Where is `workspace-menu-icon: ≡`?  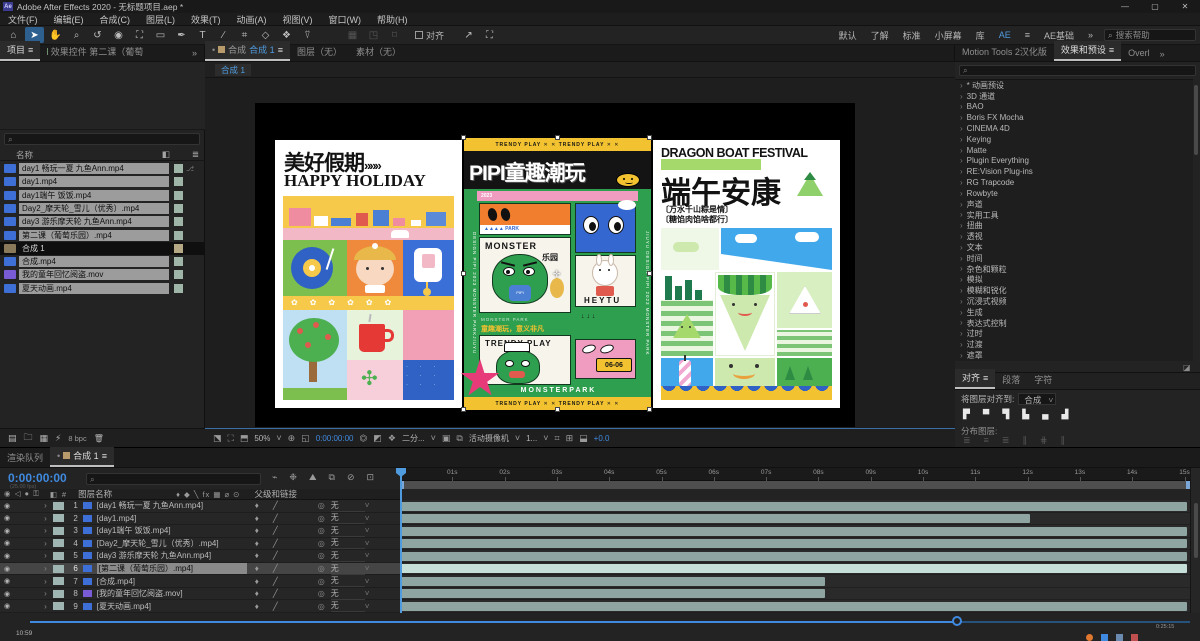
workspace-menu-icon: ≡ is located at coordinates (1027, 35).